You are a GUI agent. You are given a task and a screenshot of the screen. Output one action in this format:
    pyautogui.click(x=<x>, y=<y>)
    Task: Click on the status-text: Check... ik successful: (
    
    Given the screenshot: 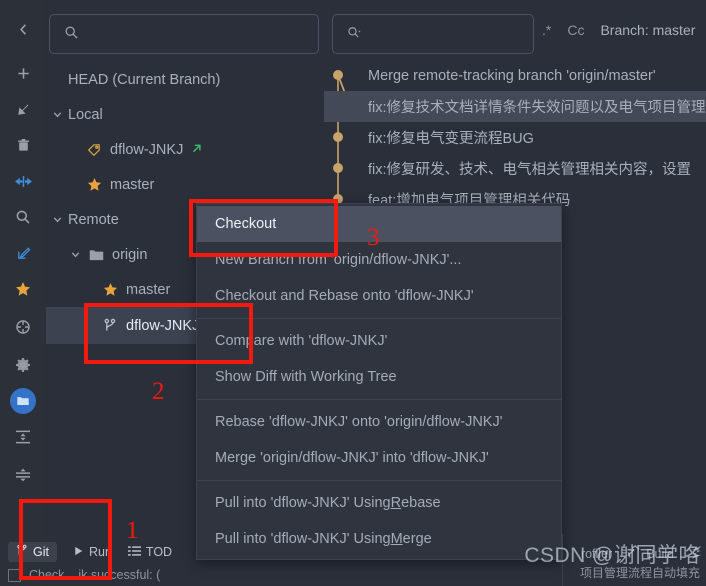 What is the action you would take?
    pyautogui.click(x=95, y=575)
    